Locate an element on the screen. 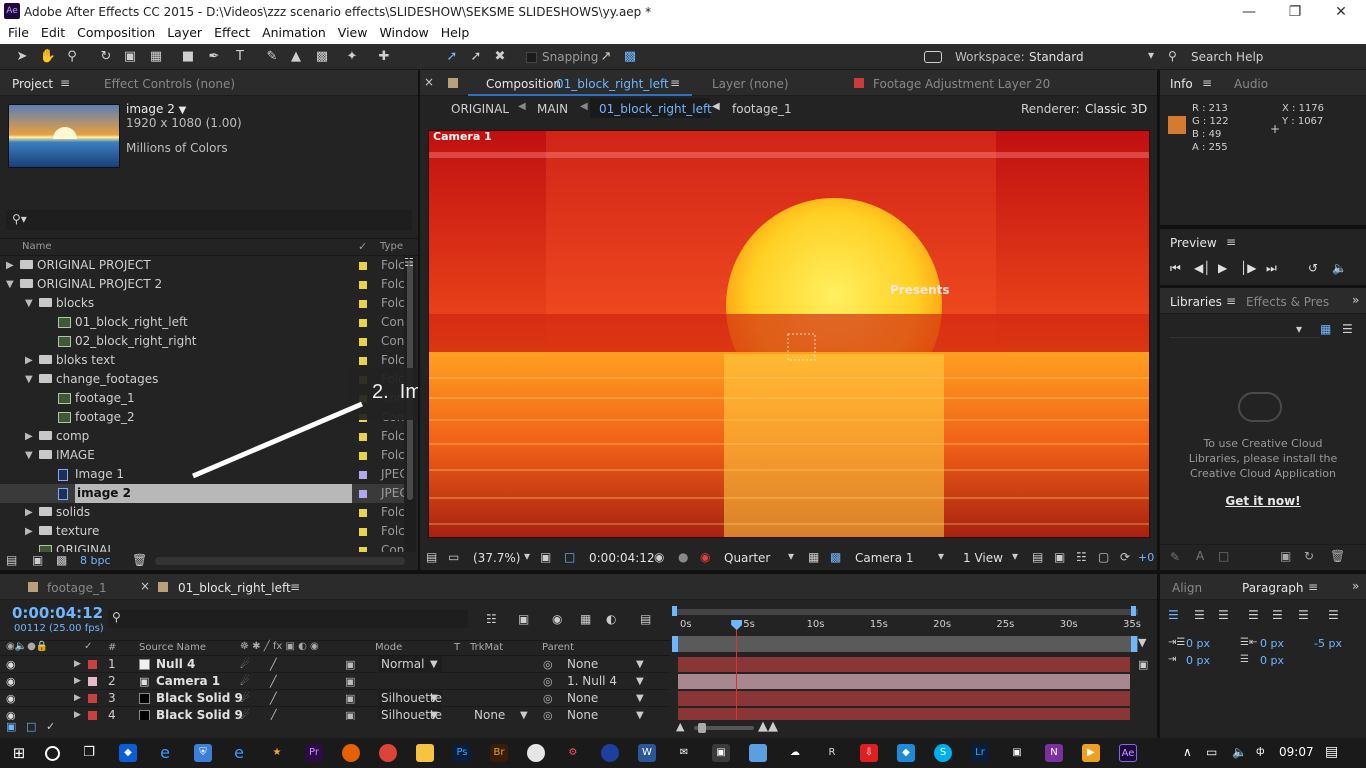  project-item-row: ORIGINAL Con is located at coordinates (202, 546).